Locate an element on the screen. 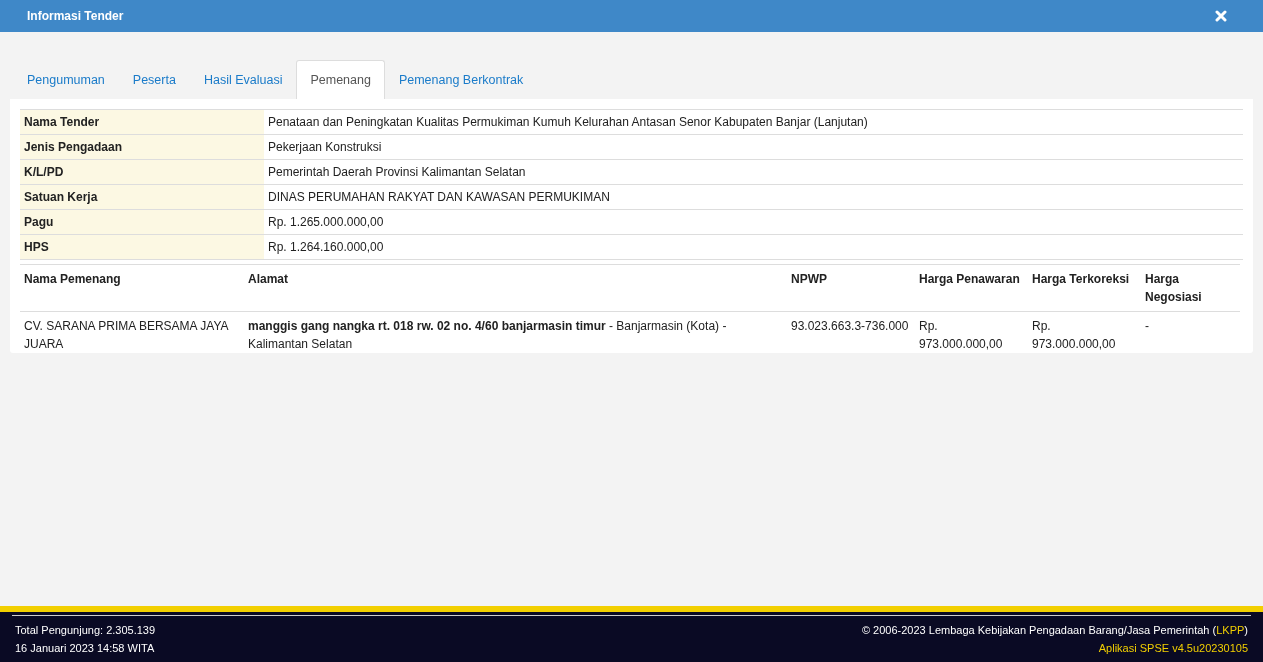 The image size is (1263, 662). date-time: 16 Januari 2023 14:58 WITA is located at coordinates (85, 648).